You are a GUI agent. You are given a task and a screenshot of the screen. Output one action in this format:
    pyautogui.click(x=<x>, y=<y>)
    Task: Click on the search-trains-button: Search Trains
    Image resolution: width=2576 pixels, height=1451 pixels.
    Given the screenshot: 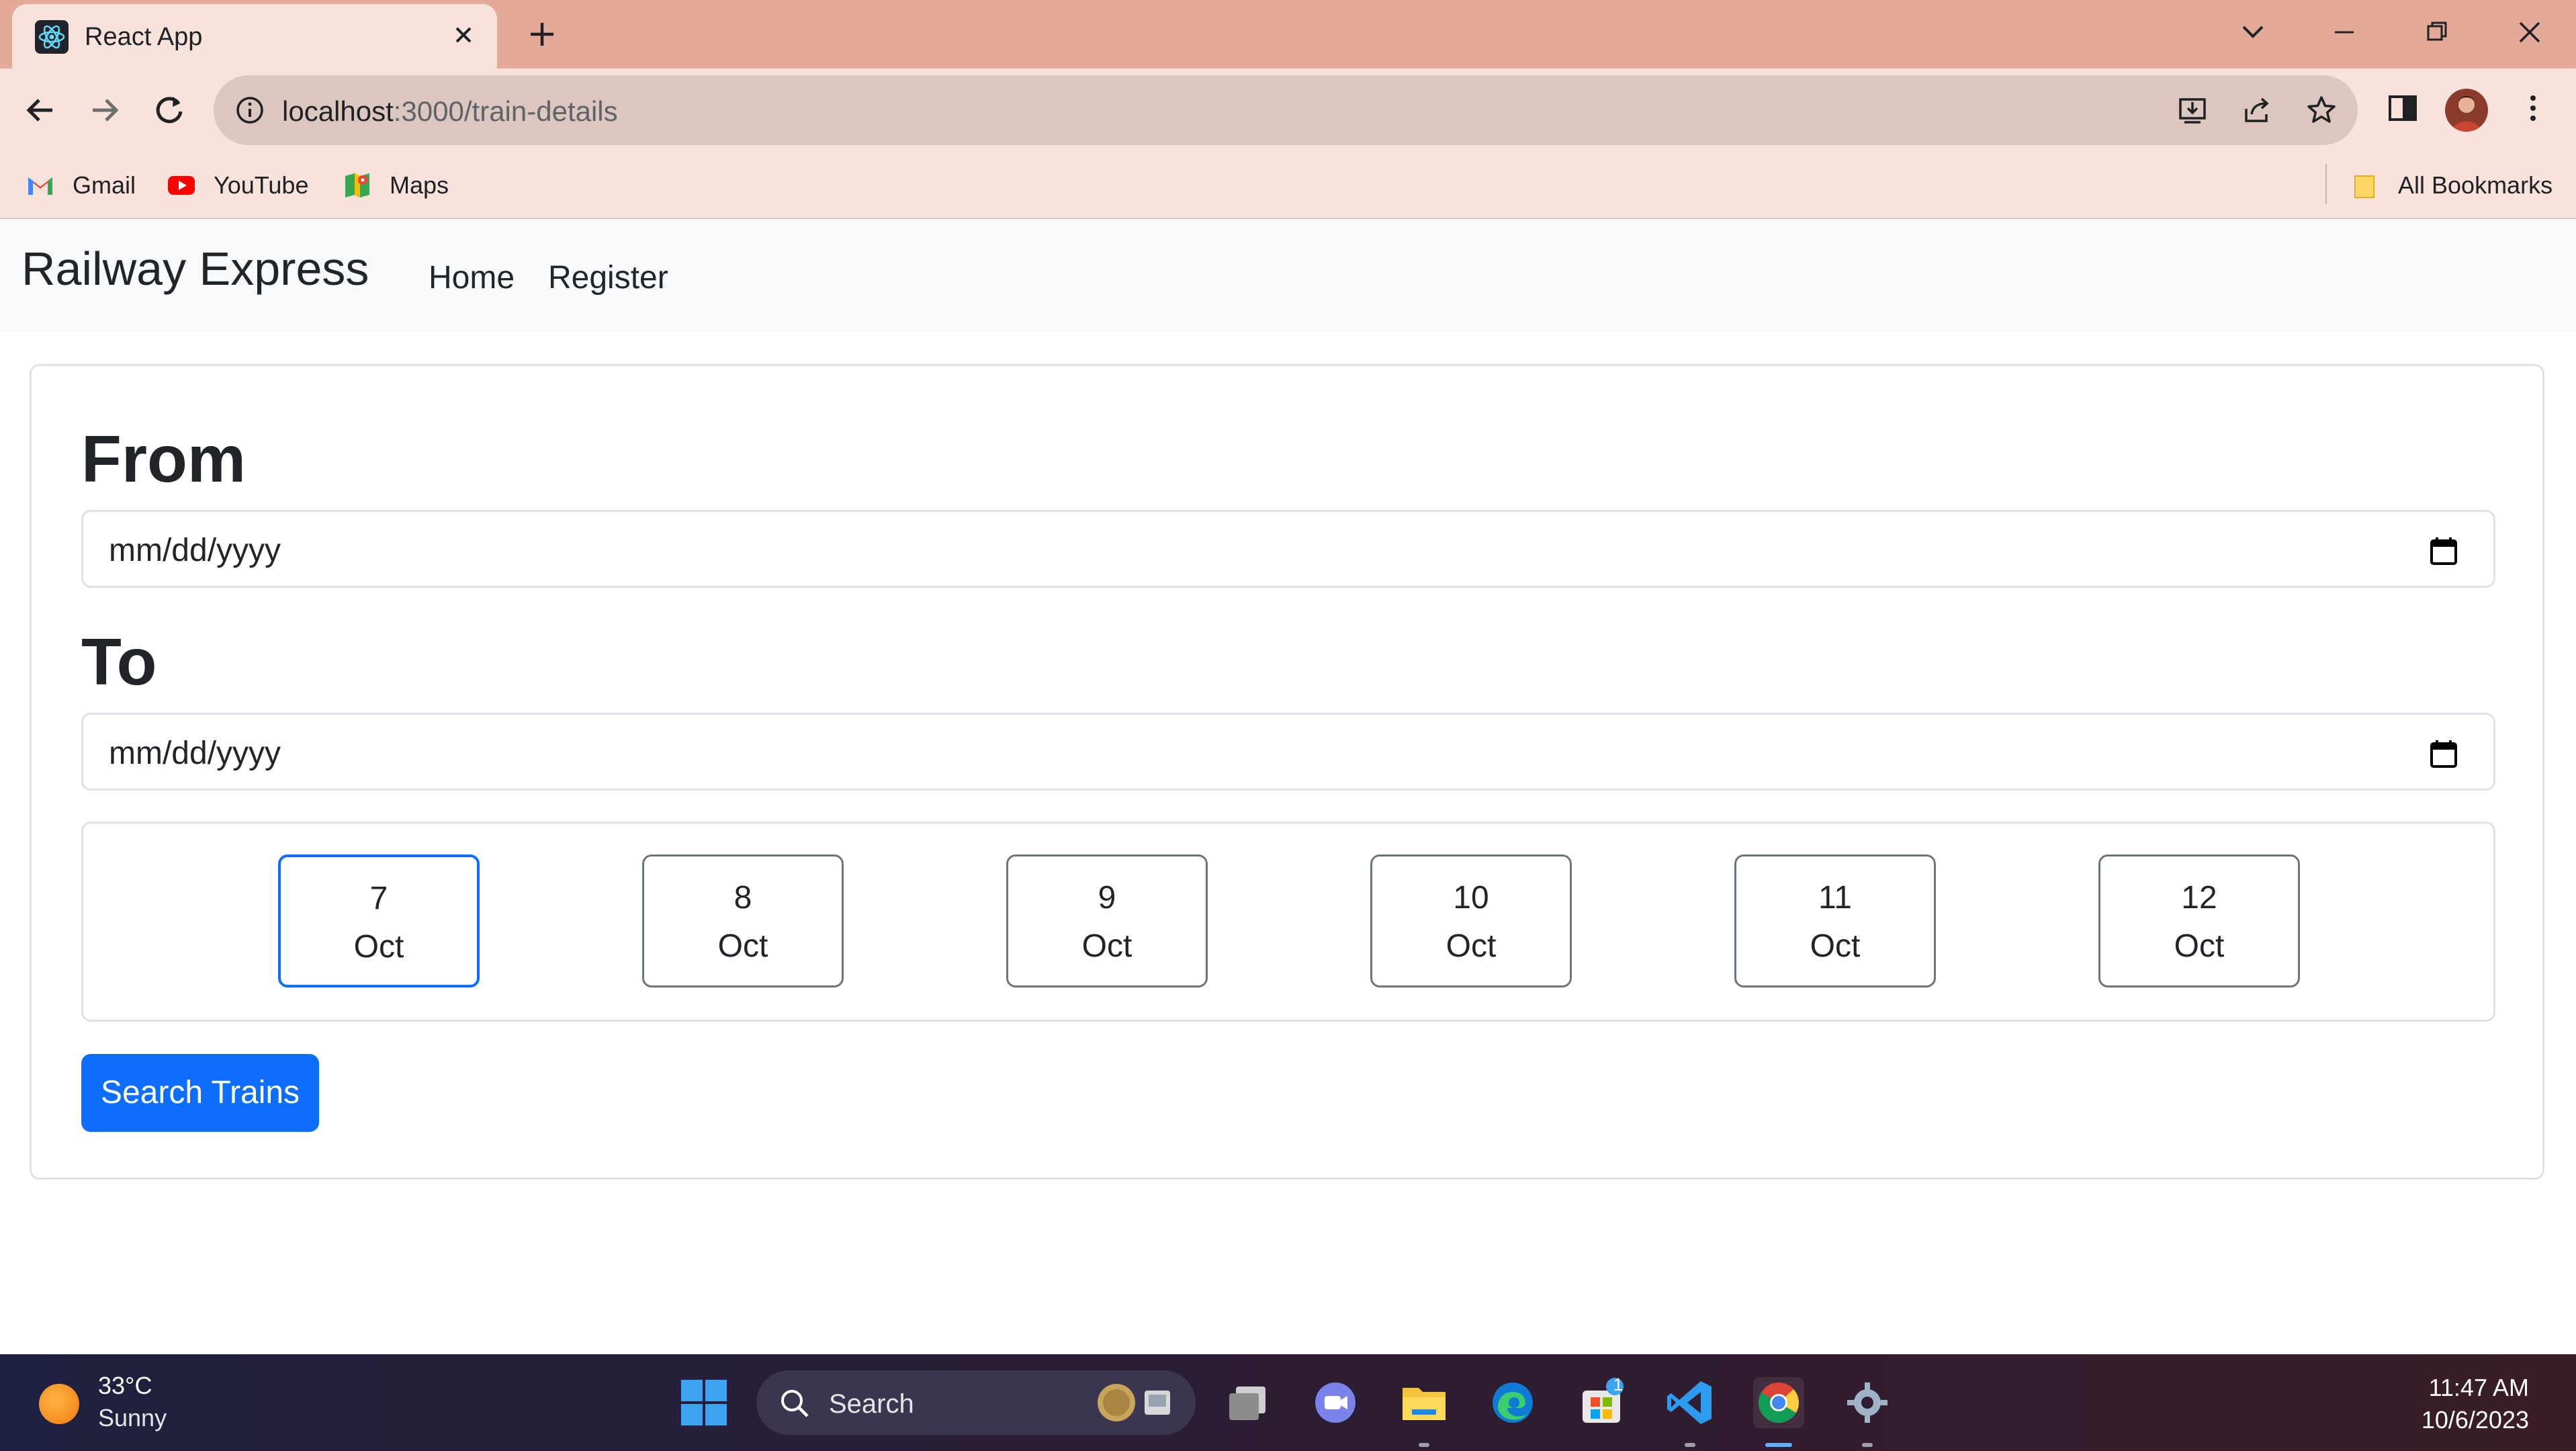 What is the action you would take?
    pyautogui.click(x=200, y=1093)
    